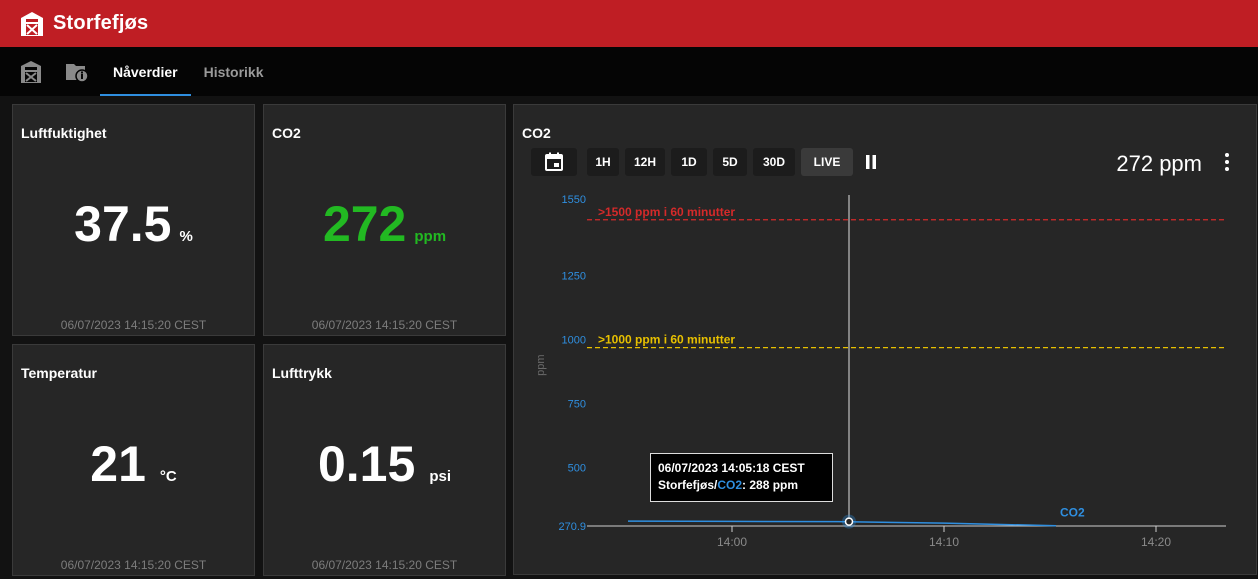 The height and width of the screenshot is (579, 1258). I want to click on value-unit: %, so click(186, 236).